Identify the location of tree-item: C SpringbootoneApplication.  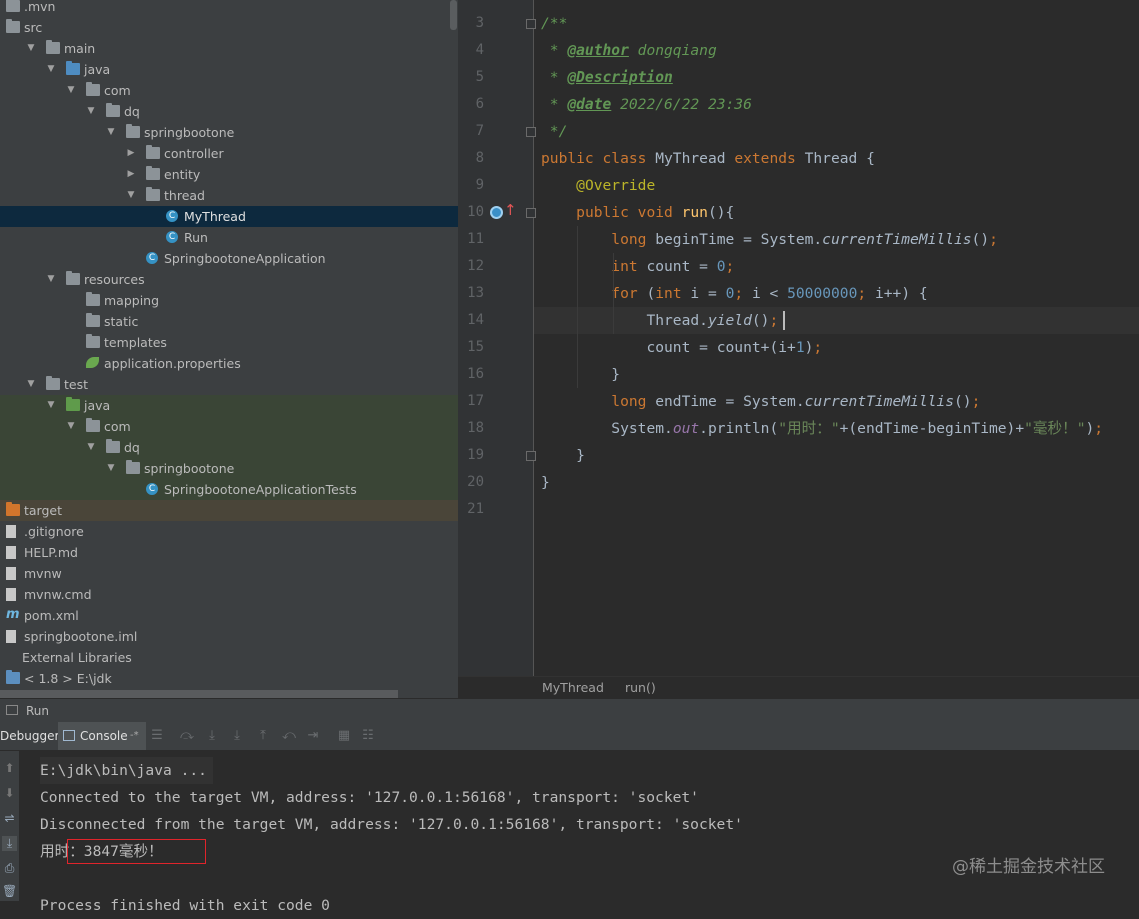
(229, 258).